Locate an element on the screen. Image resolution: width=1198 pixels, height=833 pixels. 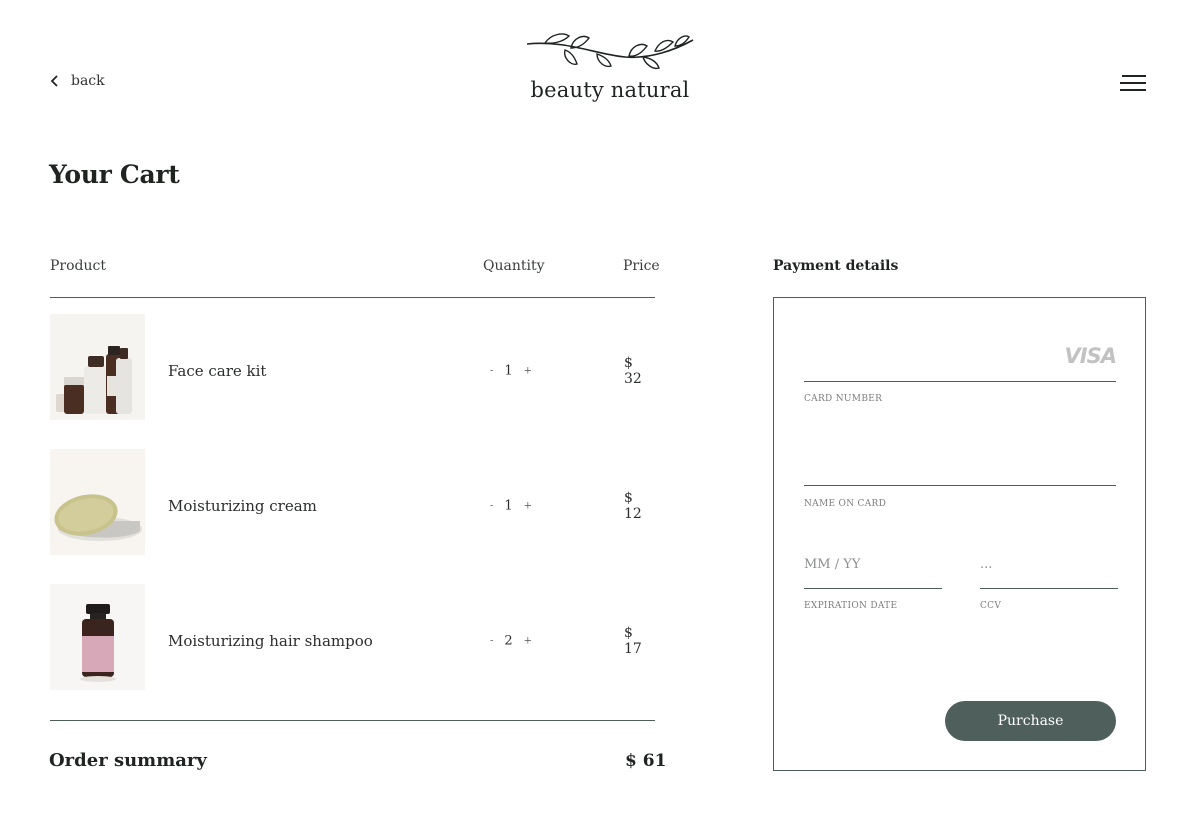
cart-item: Moisturizing hair shampoo - 2 + $ 17 is located at coordinates (352, 637).